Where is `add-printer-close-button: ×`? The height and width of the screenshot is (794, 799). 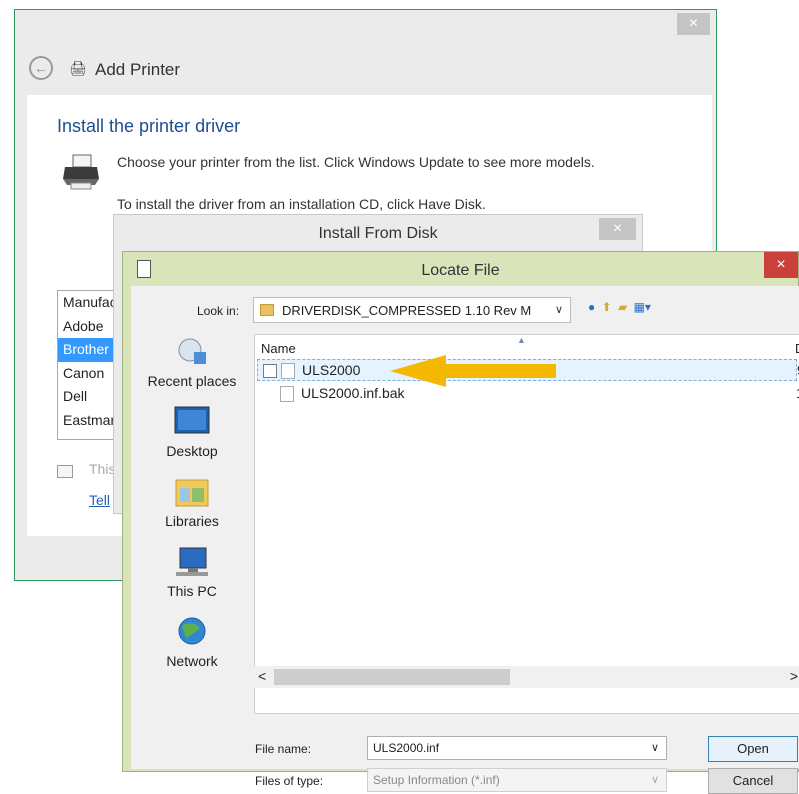
add-printer-close-button: × is located at coordinates (693, 24).